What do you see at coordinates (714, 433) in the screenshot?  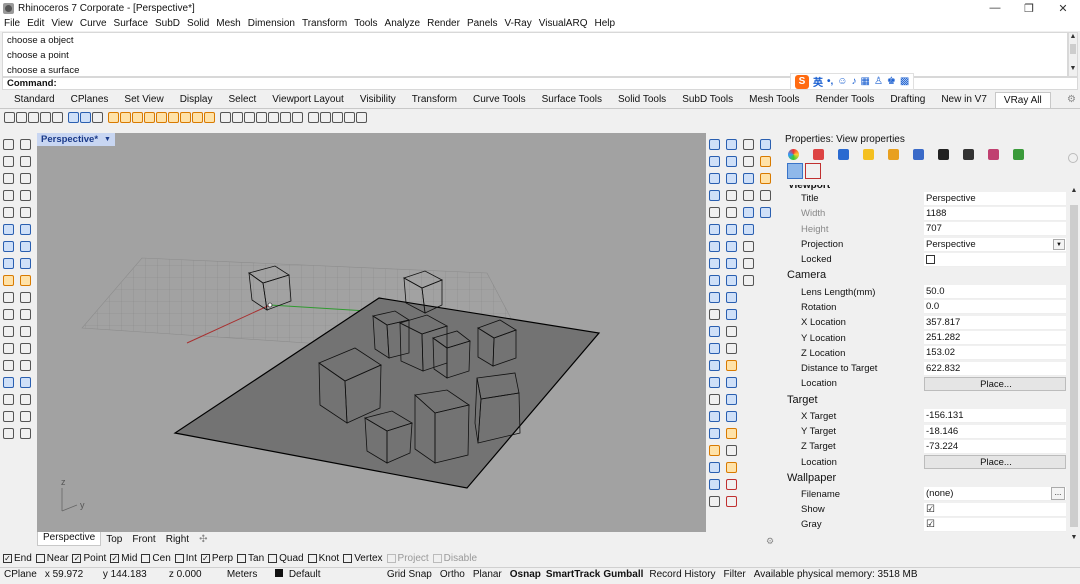 I see `ring-icon` at bounding box center [714, 433].